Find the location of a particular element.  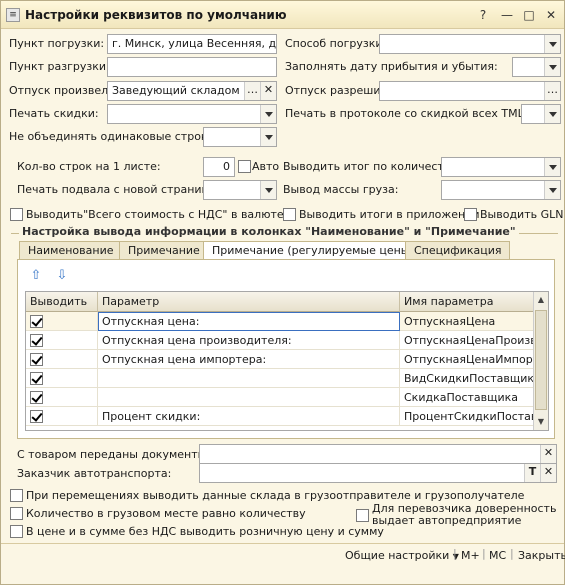

table-row: СкидкаПоставщика is located at coordinates (280, 397).